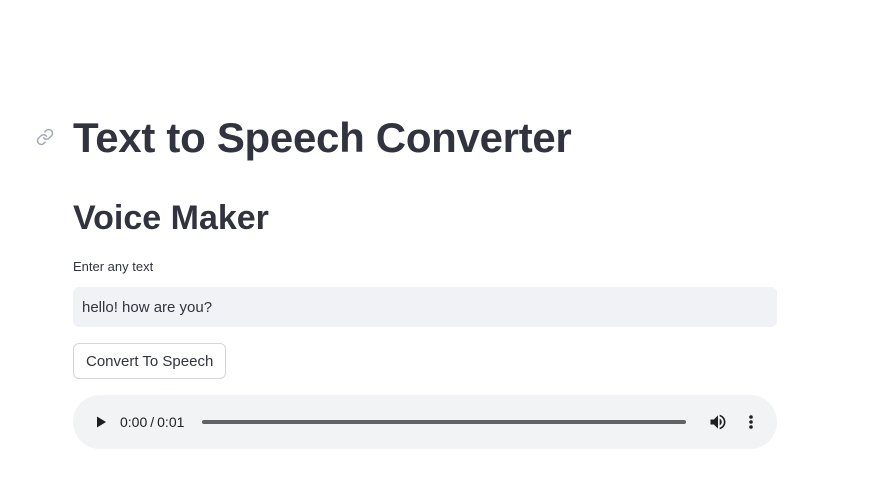 The width and height of the screenshot is (870, 502). What do you see at coordinates (322, 137) in the screenshot?
I see `page-title: Text to Speech Converter` at bounding box center [322, 137].